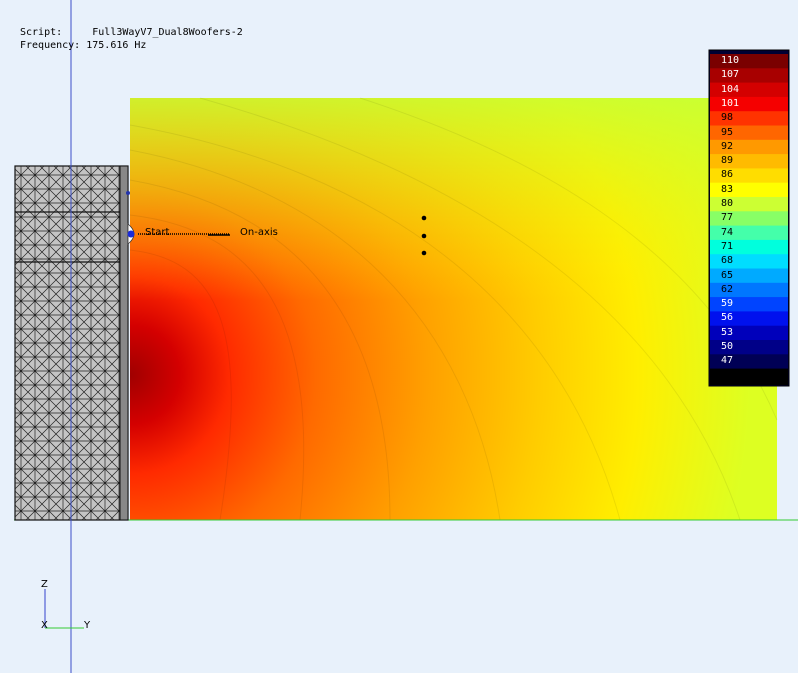 The height and width of the screenshot is (673, 798). What do you see at coordinates (44, 625) in the screenshot?
I see `x-axis-label: X` at bounding box center [44, 625].